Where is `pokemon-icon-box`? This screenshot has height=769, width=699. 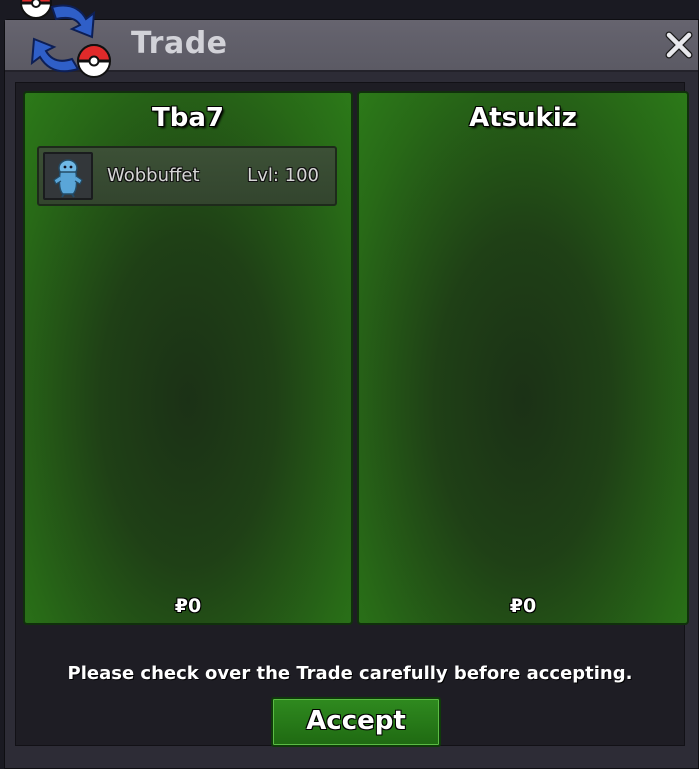
pokemon-icon-box is located at coordinates (68, 176).